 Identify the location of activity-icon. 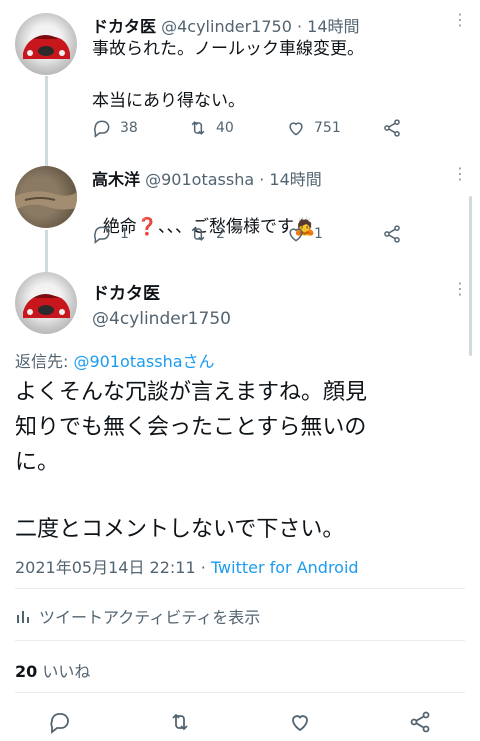
(23, 617).